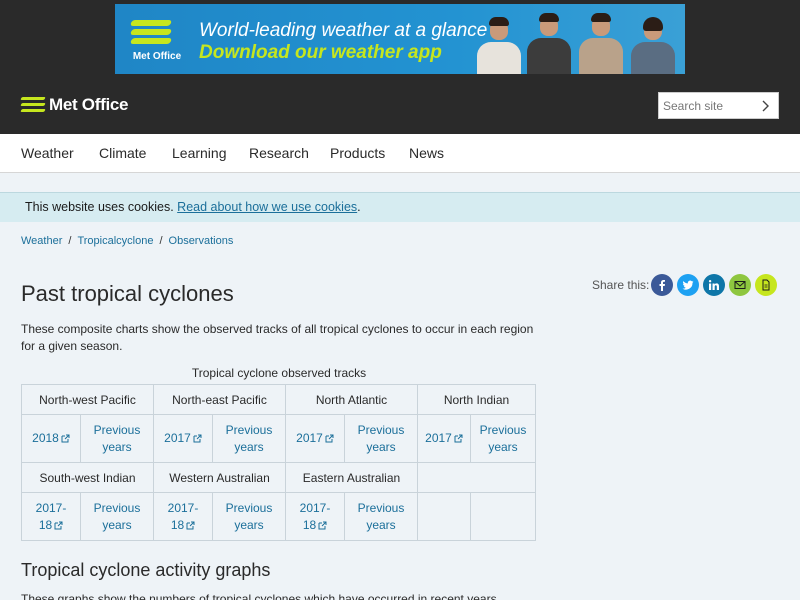 Image resolution: width=800 pixels, height=600 pixels. I want to click on nav-item-news: News, so click(426, 153).